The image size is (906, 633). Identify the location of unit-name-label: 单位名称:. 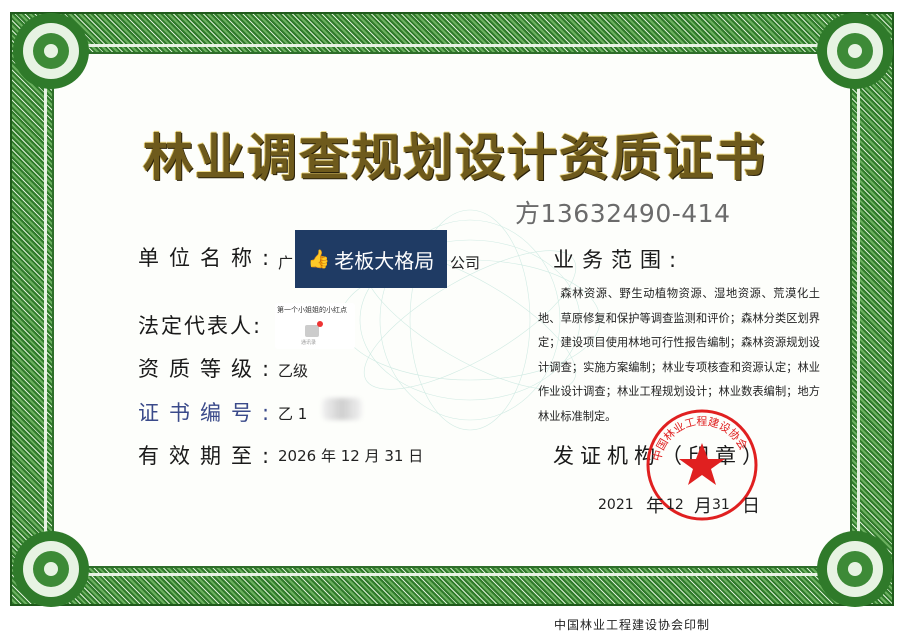
(209, 258).